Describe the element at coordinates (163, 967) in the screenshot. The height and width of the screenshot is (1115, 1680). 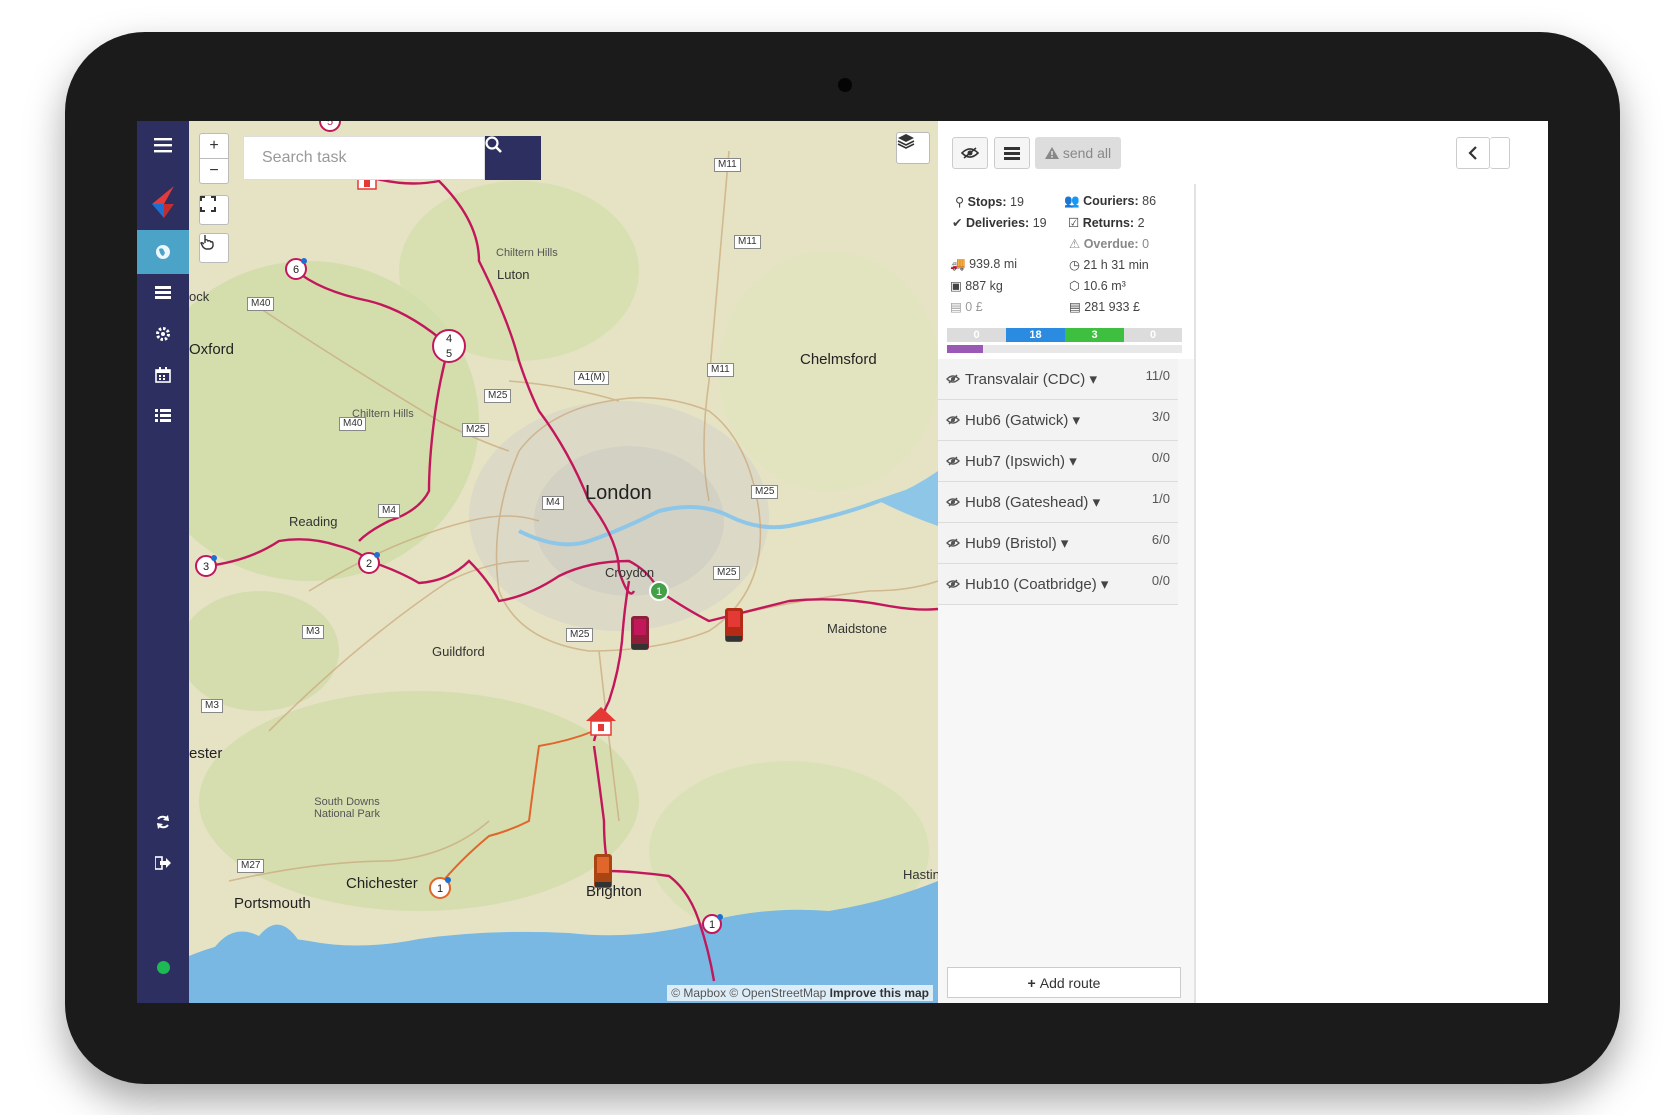
I see `online-status-indicator` at that location.